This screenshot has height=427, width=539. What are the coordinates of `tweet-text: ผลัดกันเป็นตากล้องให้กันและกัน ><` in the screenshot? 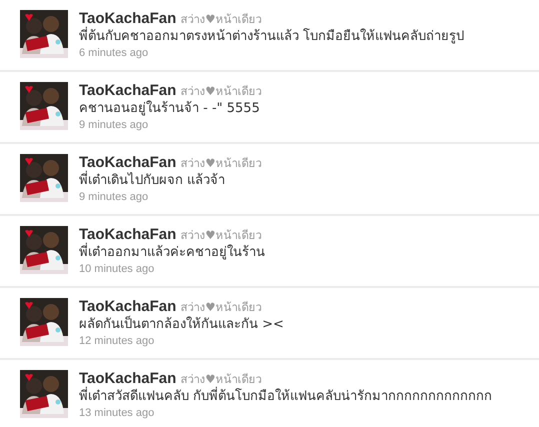 It's located at (181, 325).